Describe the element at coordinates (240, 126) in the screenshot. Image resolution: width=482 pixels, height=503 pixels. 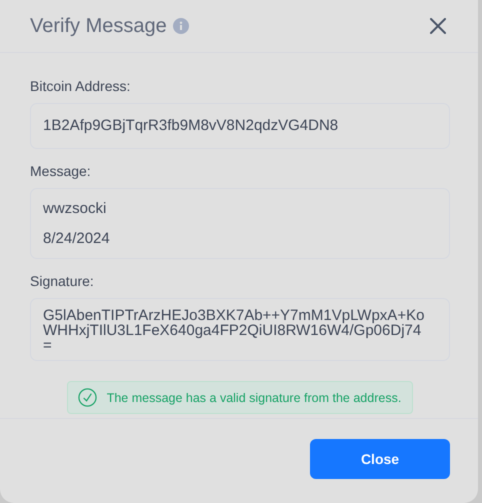
I see `input-field: 1B2Afp9GBjTqrR3fb9M8vV8N2qdzVG4DN8` at that location.